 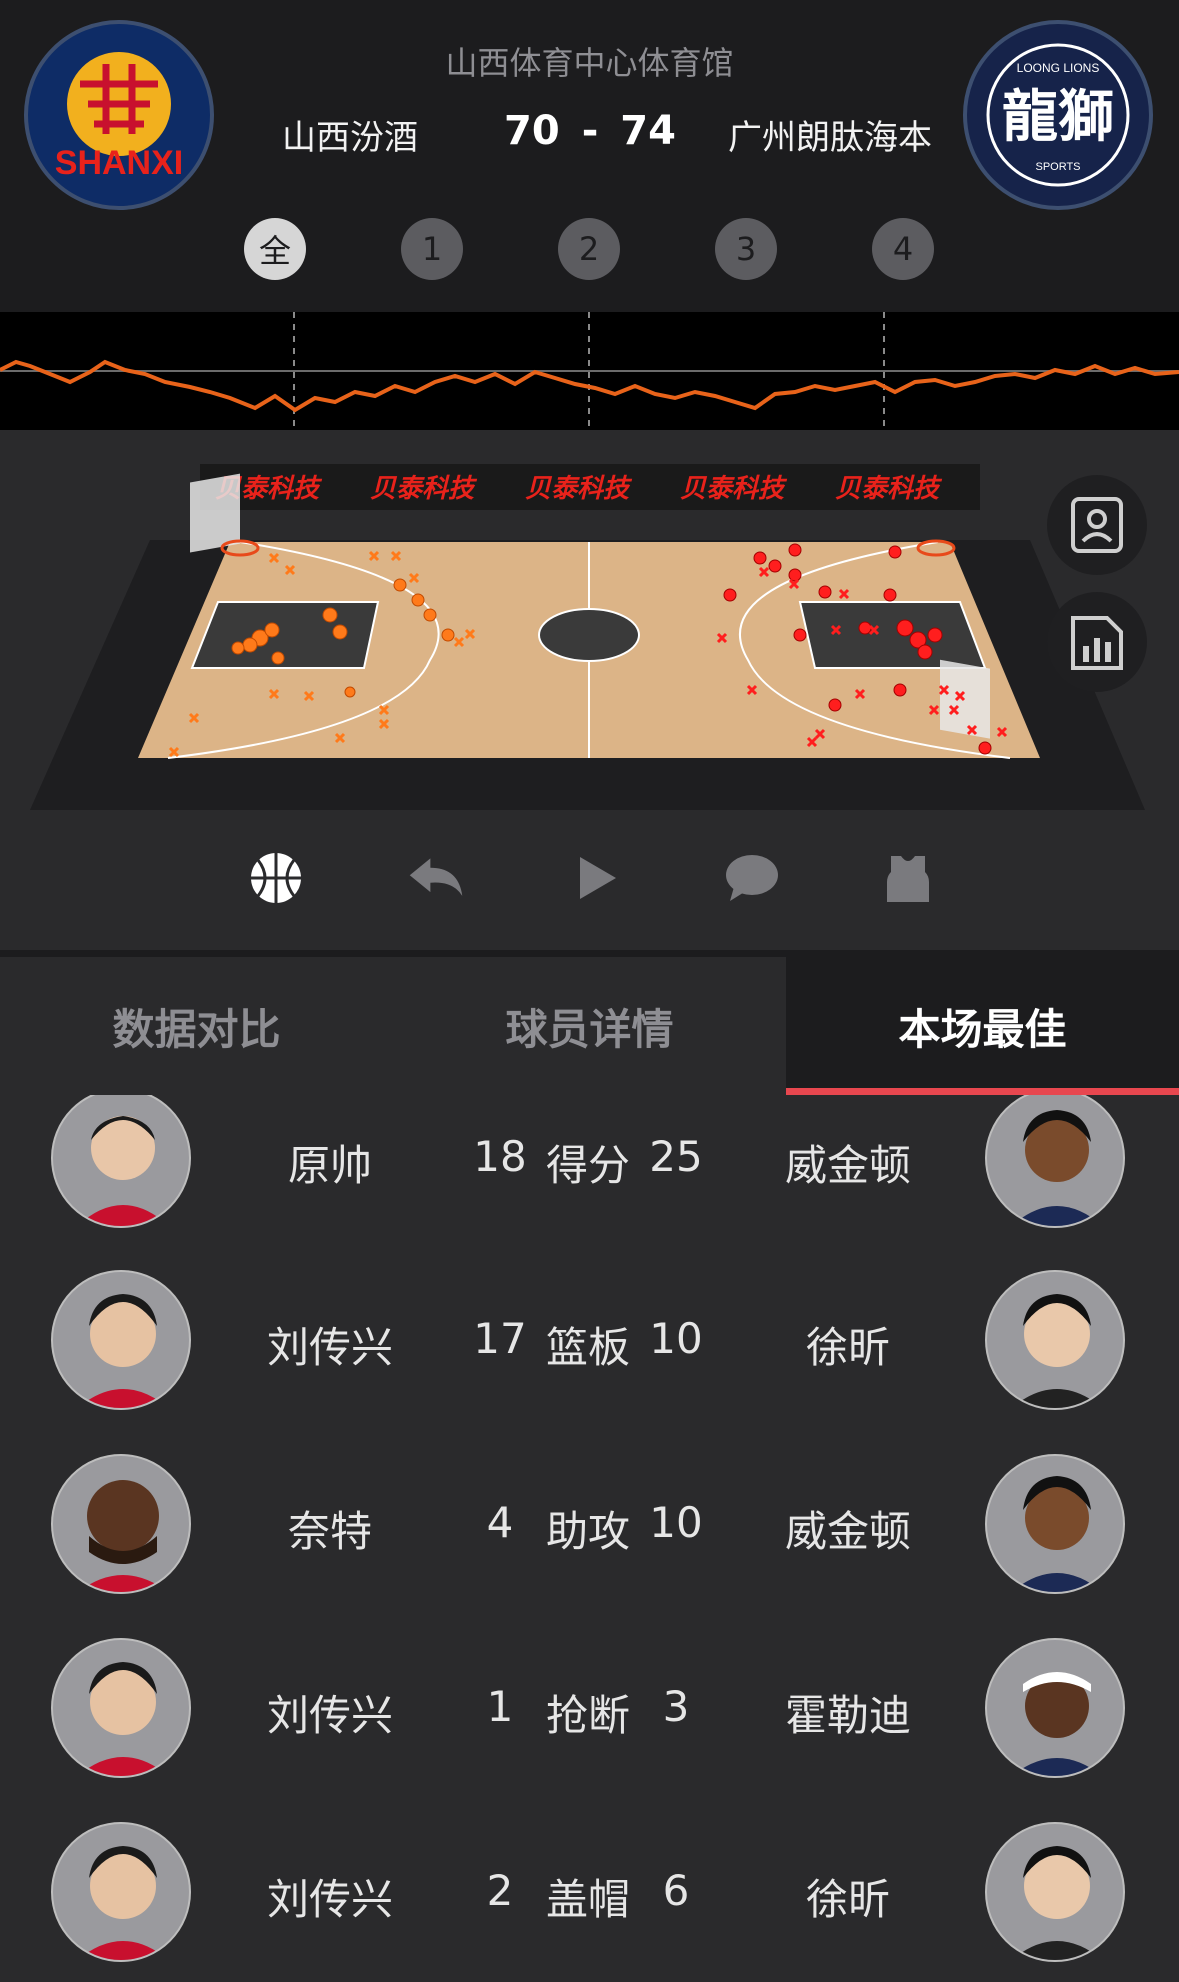 I want to click on active-tab-indicator, so click(x=982, y=1091).